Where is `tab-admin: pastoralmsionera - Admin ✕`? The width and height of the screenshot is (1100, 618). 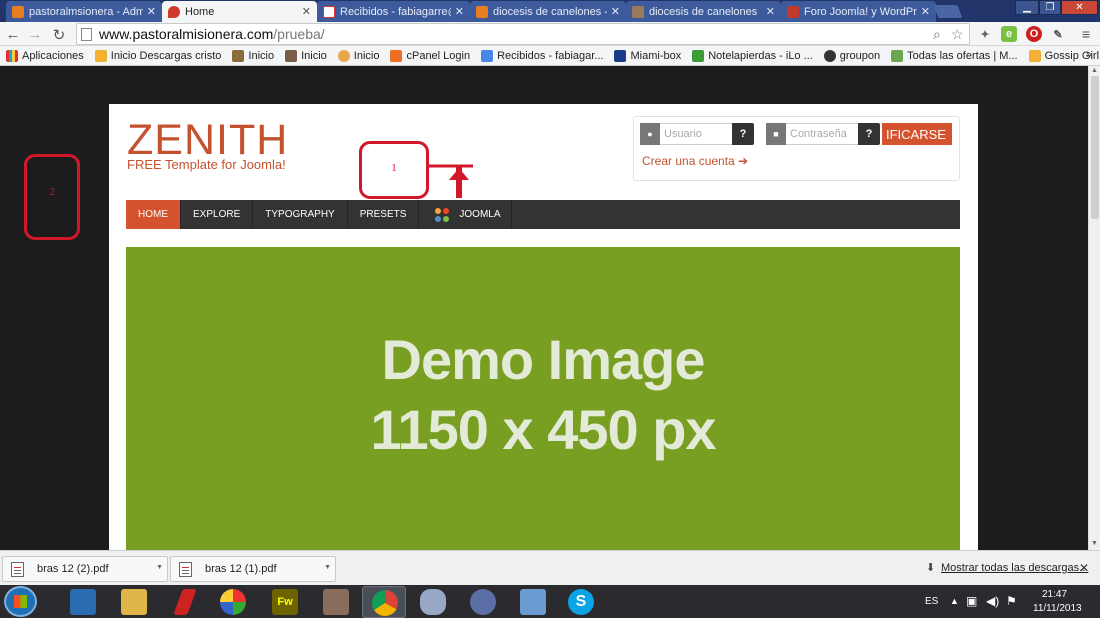
tab-admin: pastoralmsionera - Admin ✕ is located at coordinates (84, 11).